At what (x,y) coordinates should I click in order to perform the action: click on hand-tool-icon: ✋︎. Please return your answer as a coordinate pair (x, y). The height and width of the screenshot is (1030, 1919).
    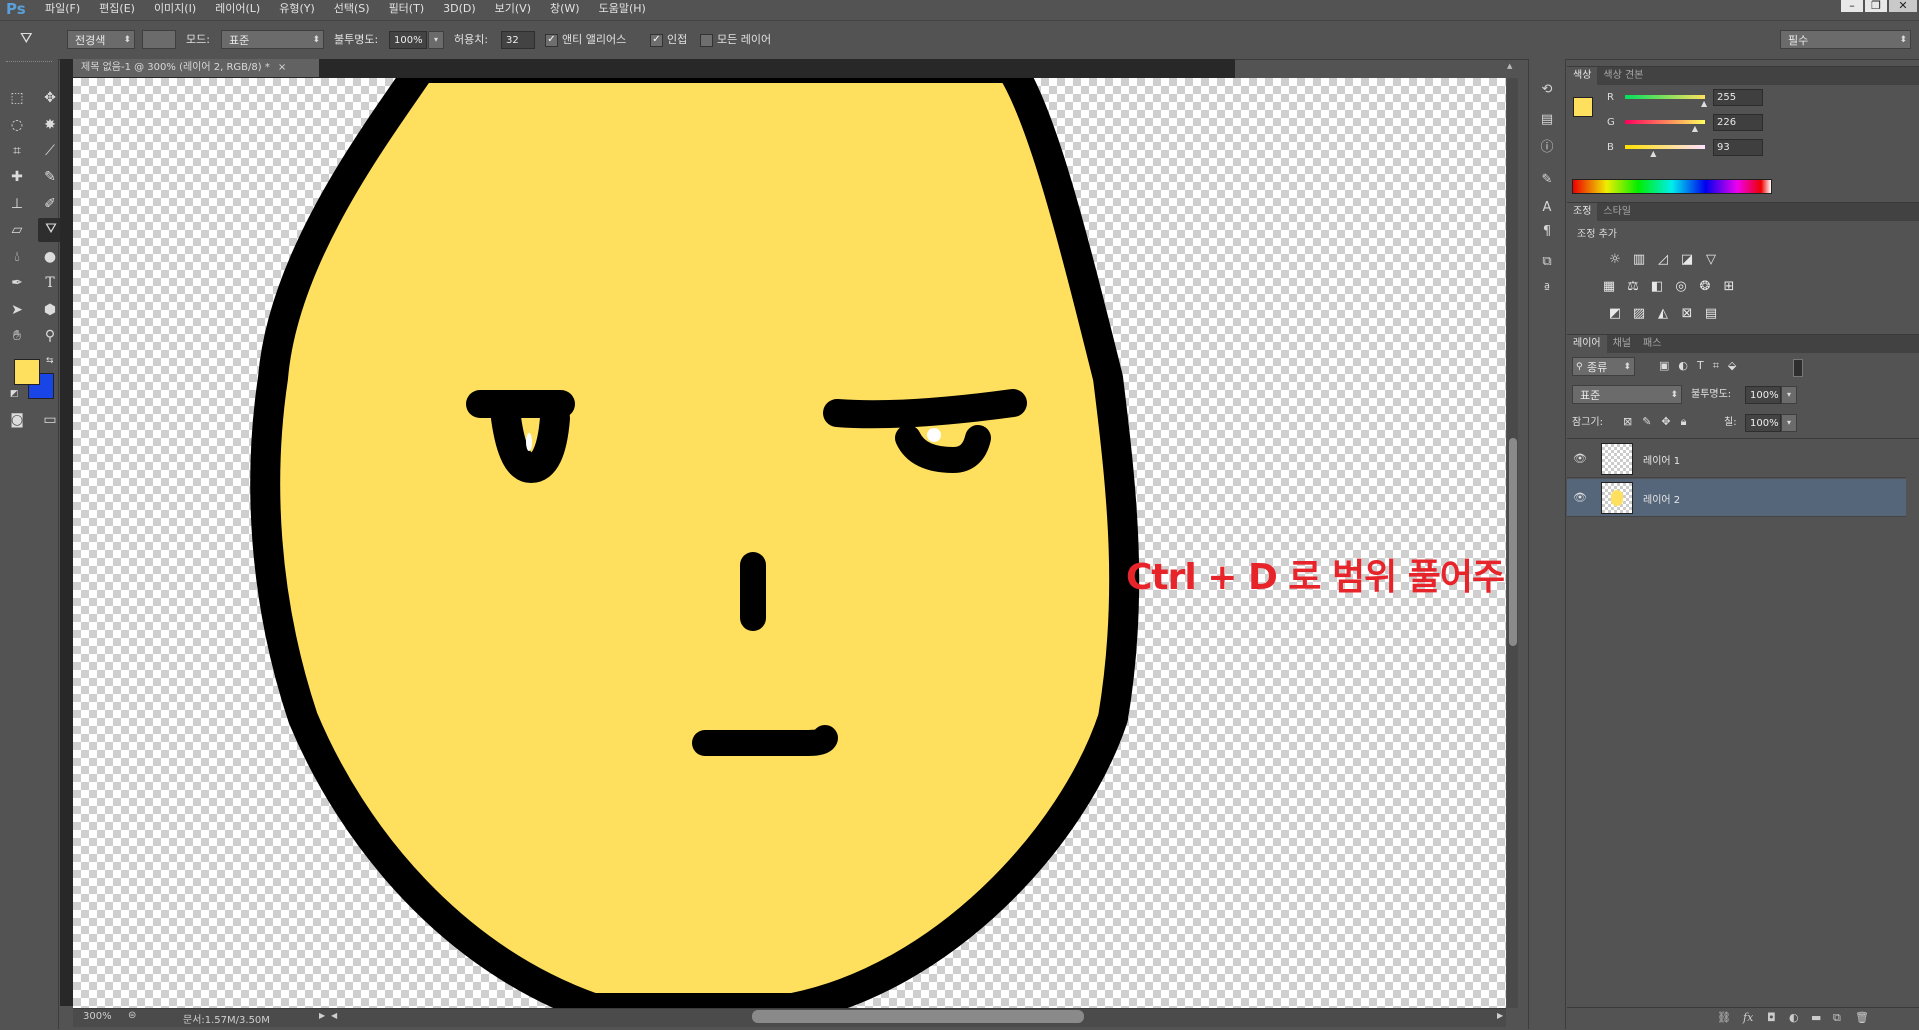
    Looking at the image, I should click on (17, 336).